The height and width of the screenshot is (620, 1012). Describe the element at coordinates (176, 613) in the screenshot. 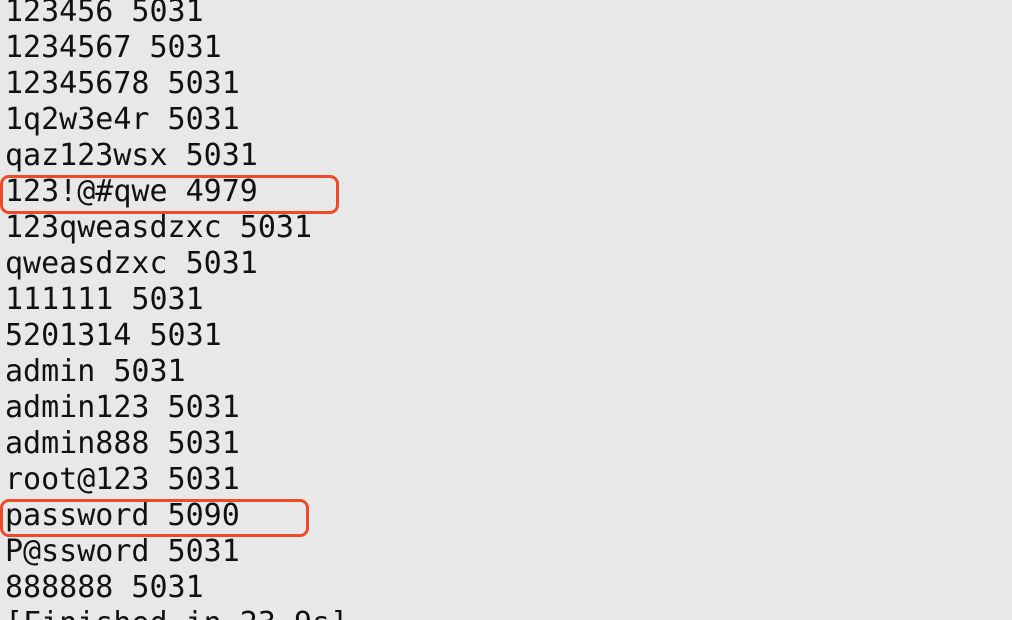

I see `build-finished-line: [Finished in 23.9s]` at that location.